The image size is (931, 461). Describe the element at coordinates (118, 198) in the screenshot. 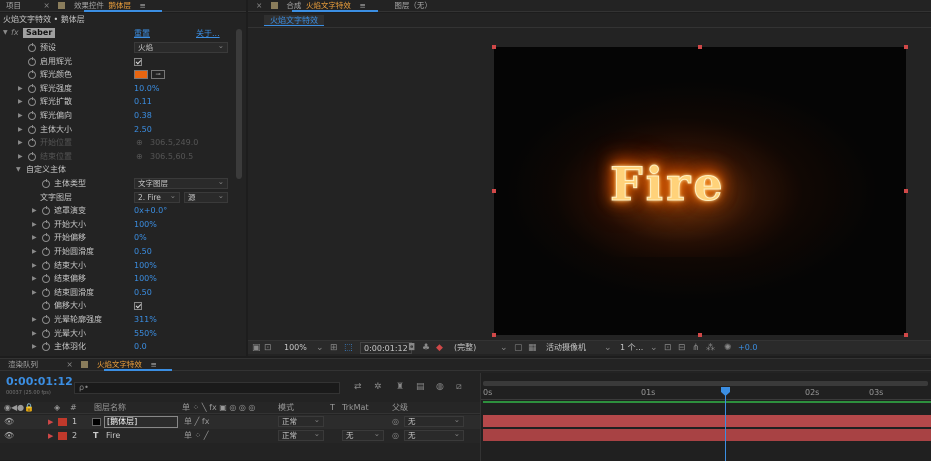

I see `property-row: 文字图层 2. Fire 源` at that location.